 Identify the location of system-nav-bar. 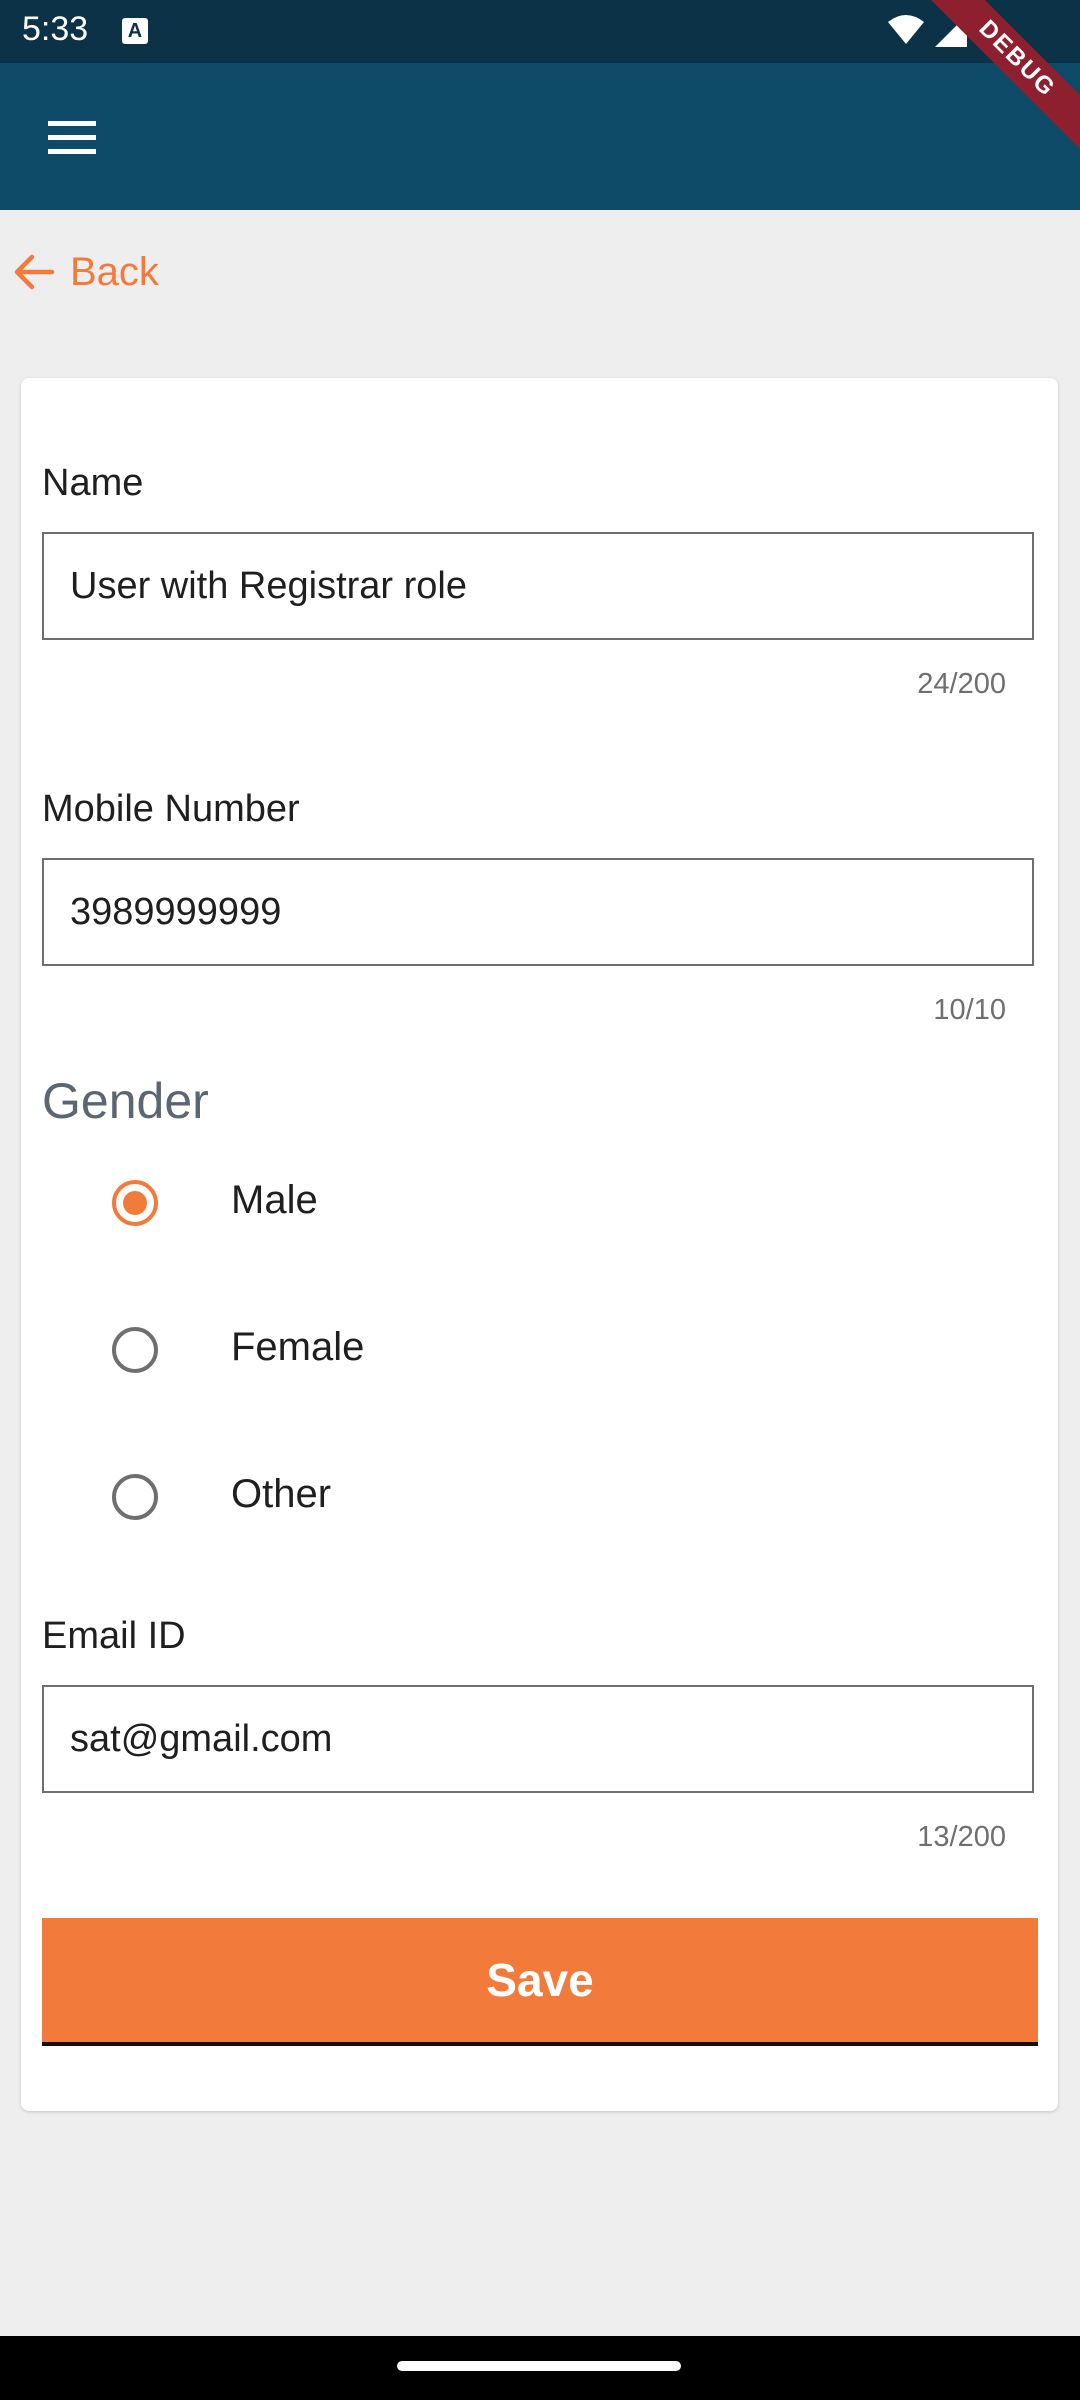
(540, 2368).